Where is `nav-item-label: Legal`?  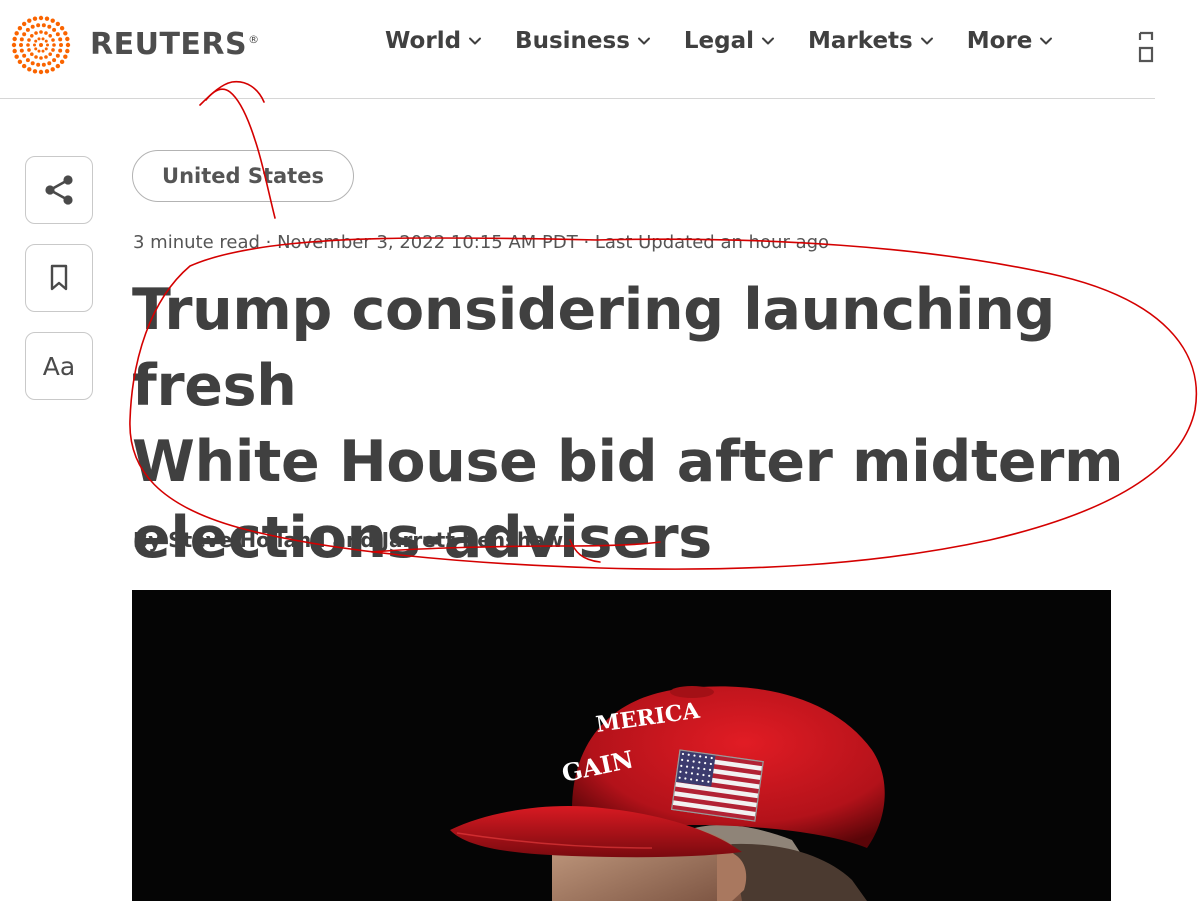
nav-item-label: Legal is located at coordinates (719, 41).